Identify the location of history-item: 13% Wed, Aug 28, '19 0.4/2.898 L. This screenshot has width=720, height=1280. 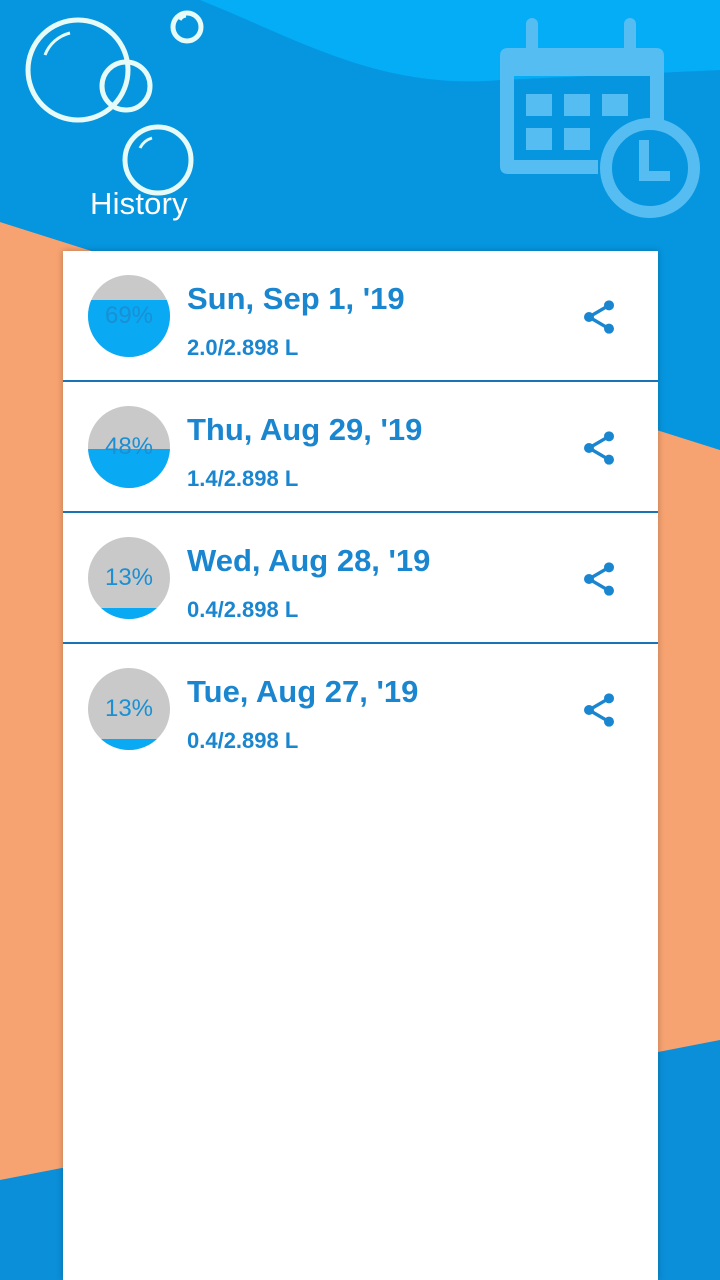
(360, 578).